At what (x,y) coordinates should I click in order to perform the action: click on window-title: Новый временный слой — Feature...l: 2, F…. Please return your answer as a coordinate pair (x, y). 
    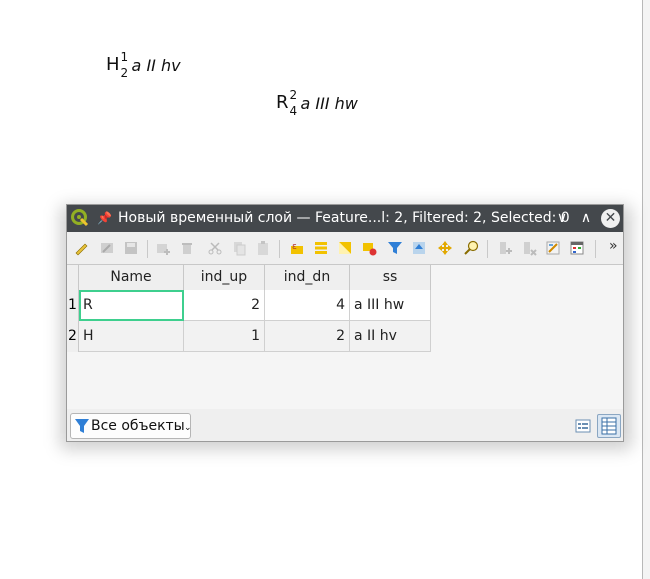
    Looking at the image, I should click on (344, 218).